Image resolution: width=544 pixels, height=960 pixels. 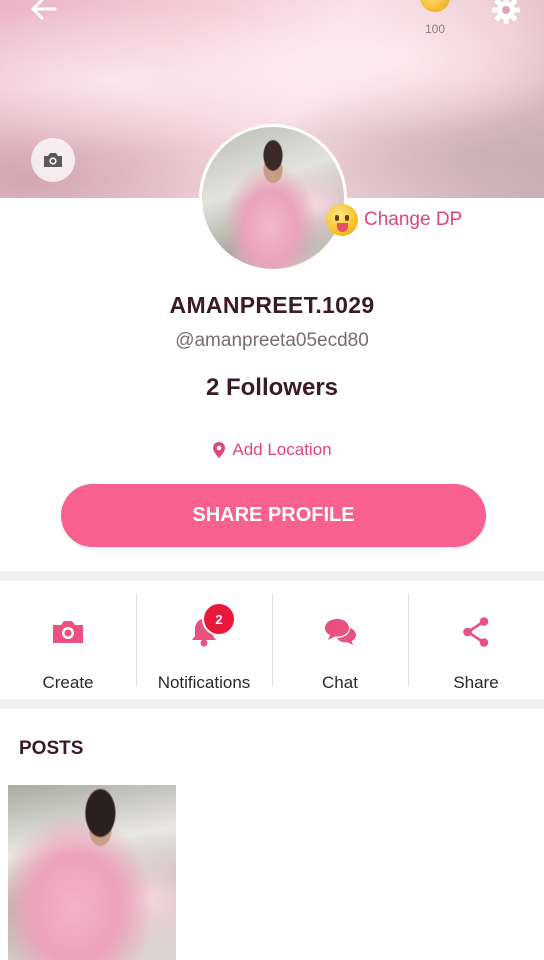 I want to click on change-dp-button: Change DP, so click(x=394, y=220).